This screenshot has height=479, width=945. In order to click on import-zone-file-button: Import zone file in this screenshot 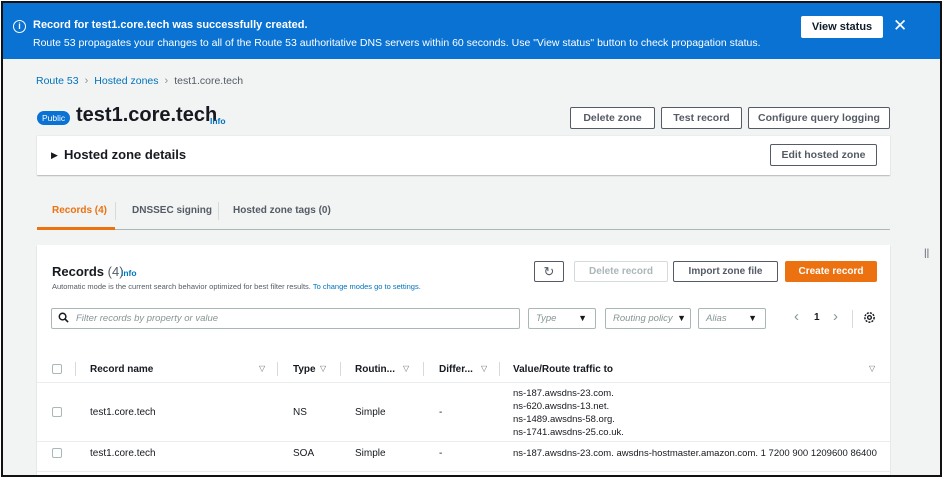, I will do `click(725, 271)`.